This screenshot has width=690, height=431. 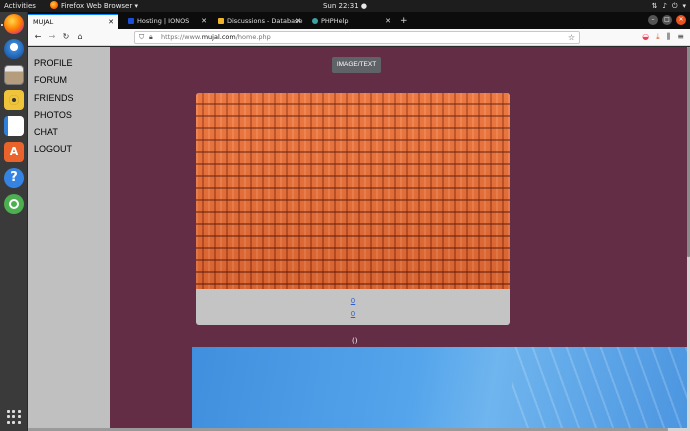 I want to click on system-tray: ⇅ ♪ ⏻ ▾, so click(x=669, y=6).